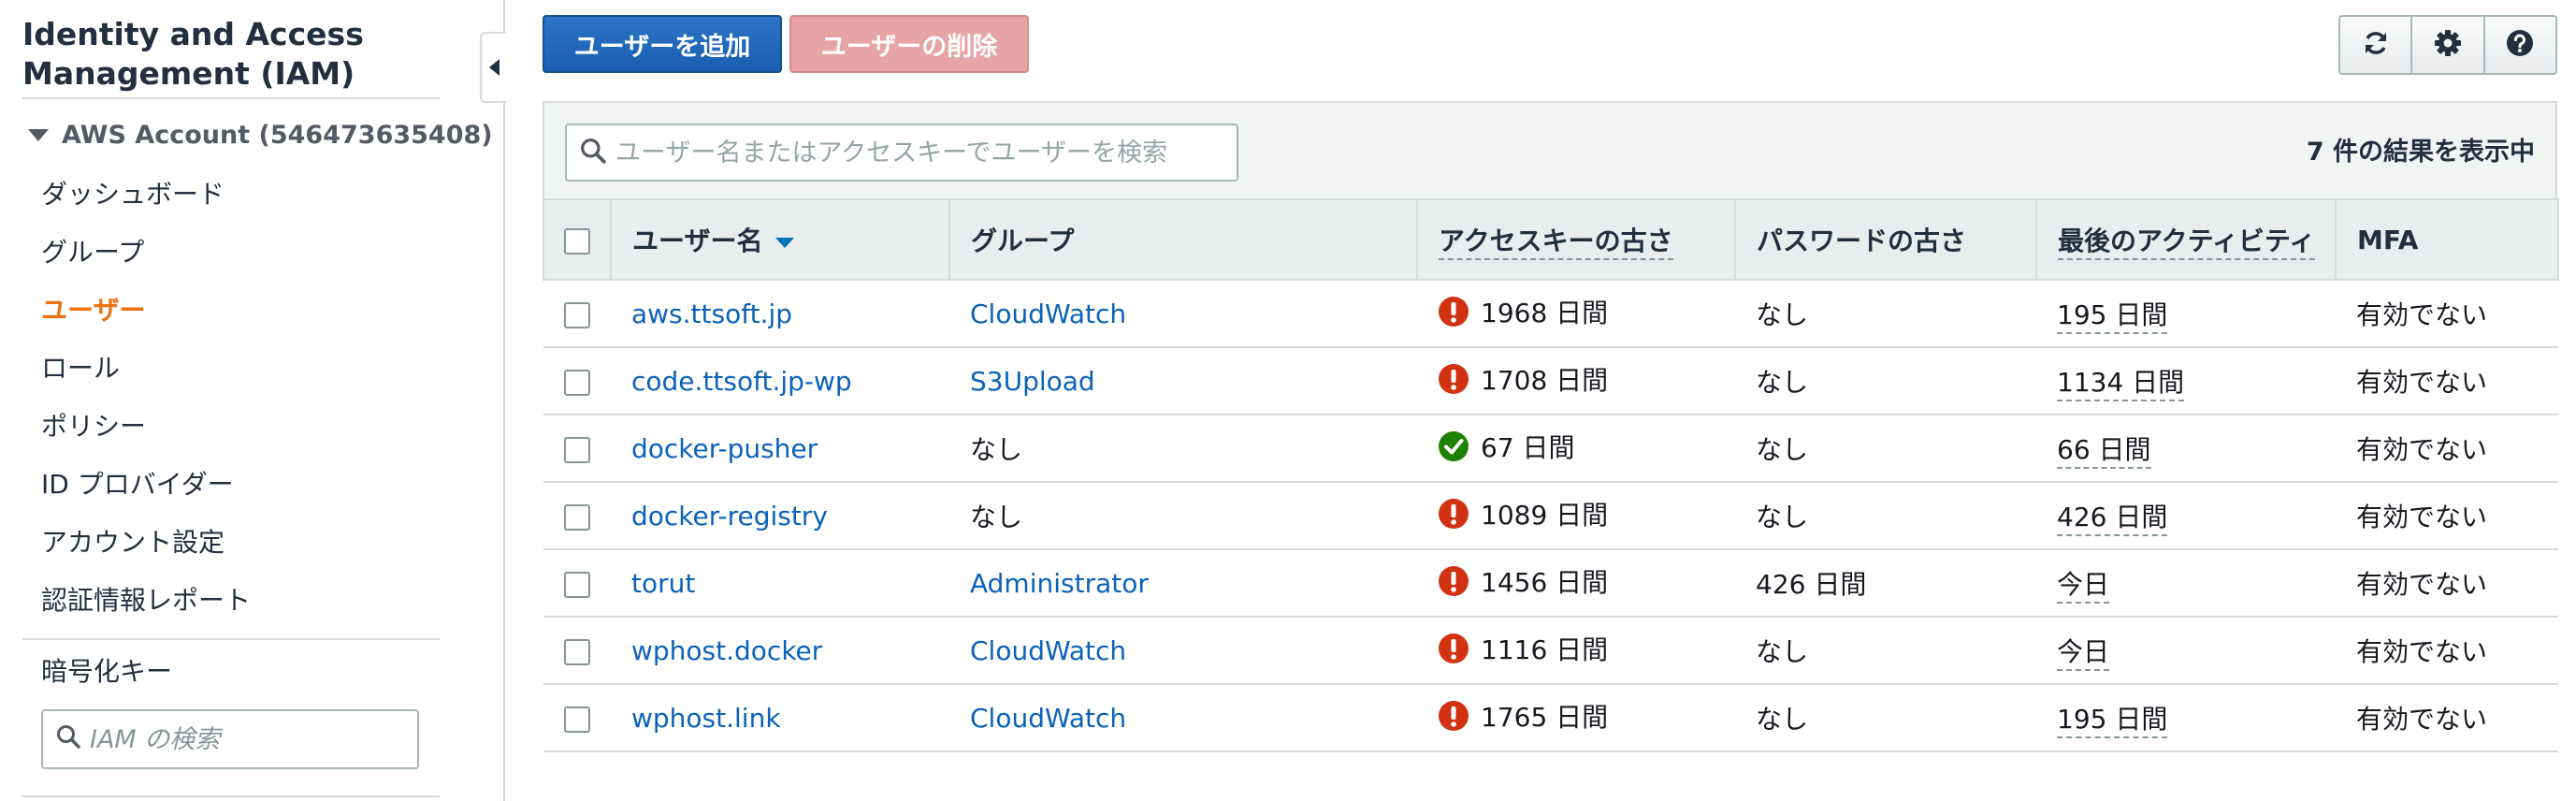 This screenshot has width=2576, height=801. What do you see at coordinates (1545, 649) in the screenshot?
I see `access-key-age-text: 1116 日間` at bounding box center [1545, 649].